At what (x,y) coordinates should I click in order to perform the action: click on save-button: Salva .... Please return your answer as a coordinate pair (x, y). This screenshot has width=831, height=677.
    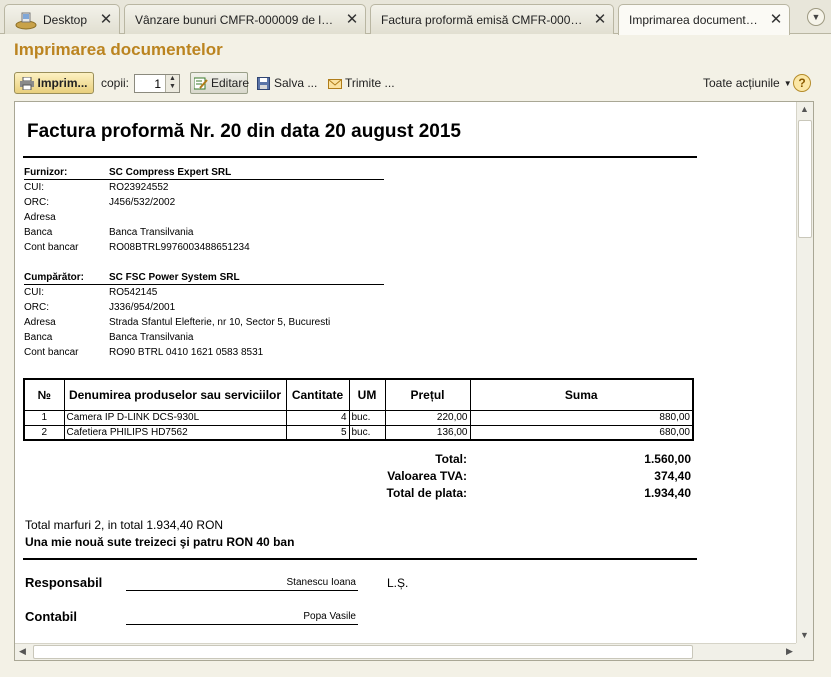
    Looking at the image, I should click on (287, 83).